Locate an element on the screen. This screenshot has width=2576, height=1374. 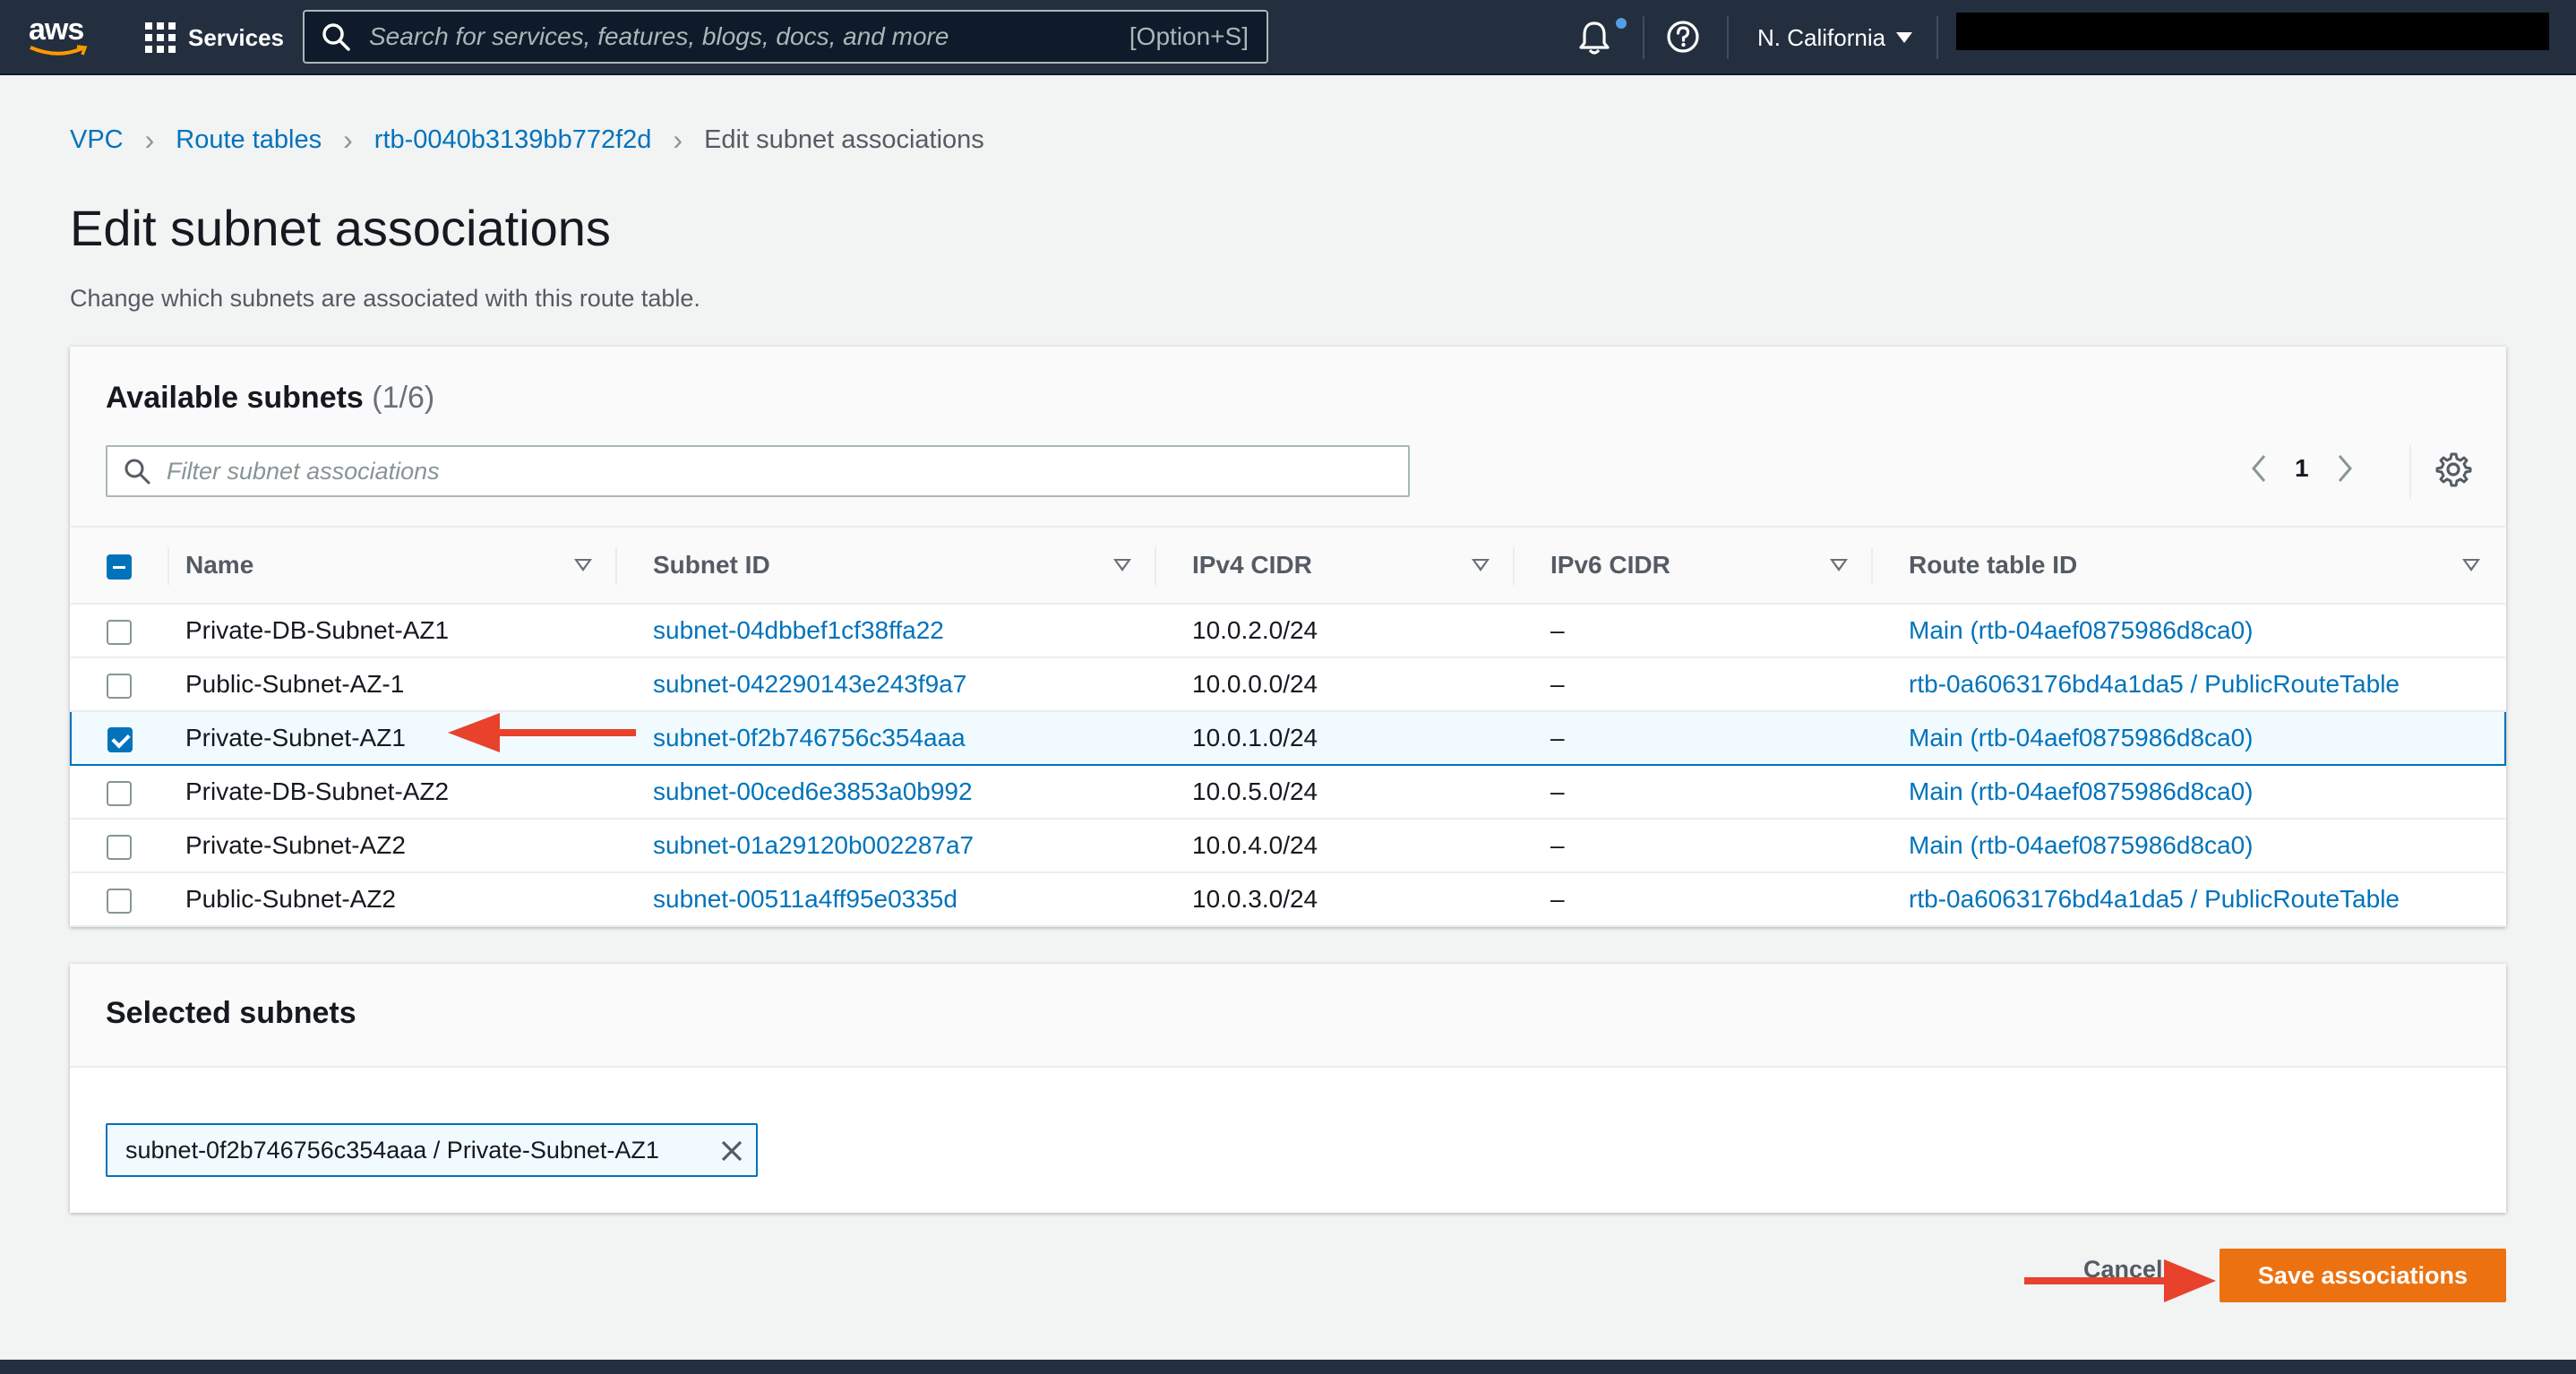
help-icon is located at coordinates (1683, 37).